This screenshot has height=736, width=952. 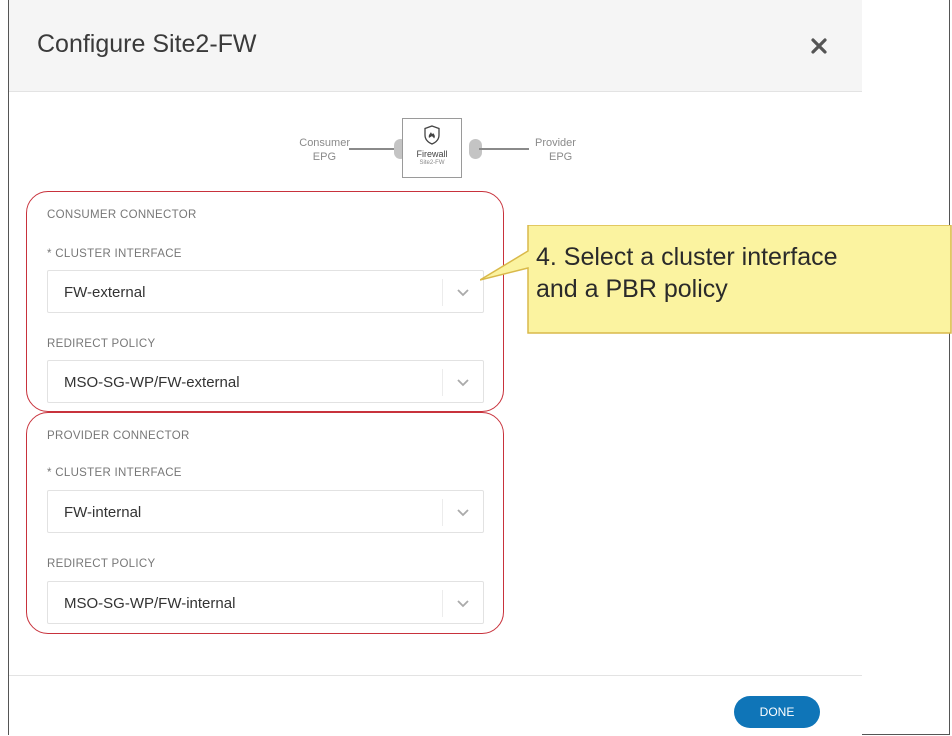 What do you see at coordinates (432, 135) in the screenshot?
I see `firewall-icon` at bounding box center [432, 135].